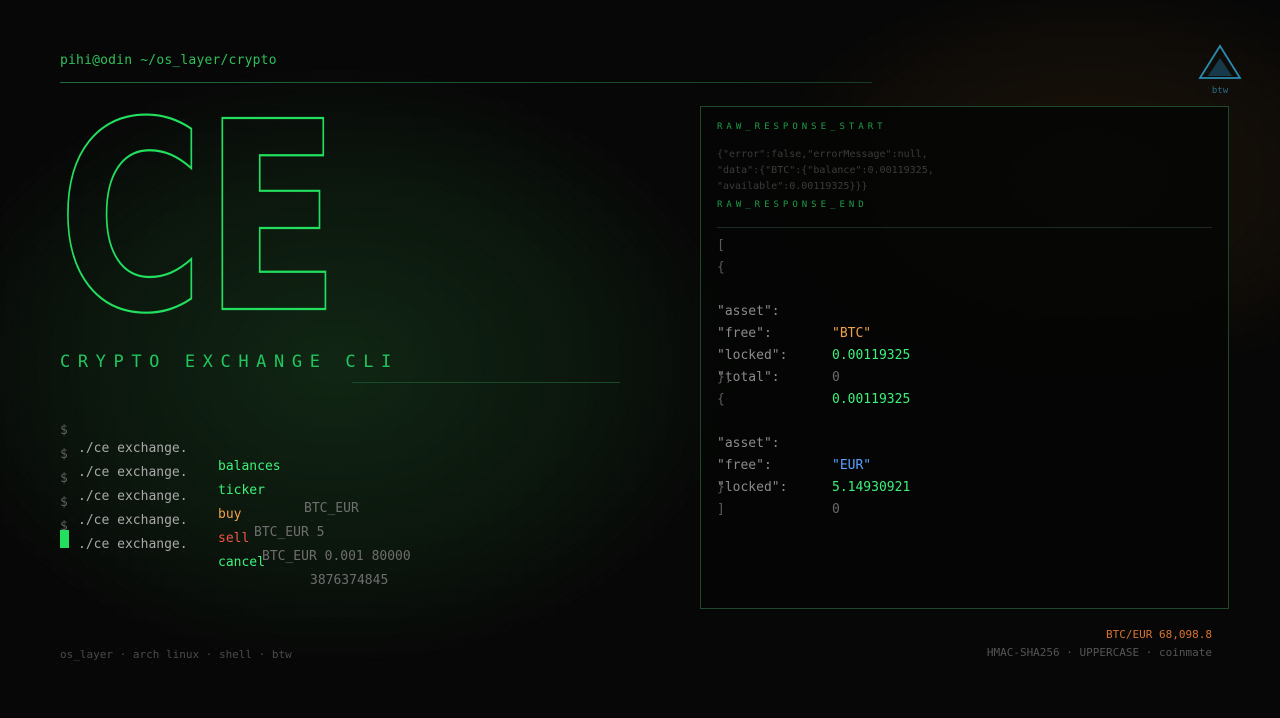 This screenshot has width=1280, height=718. What do you see at coordinates (1099, 652) in the screenshot?
I see `footer-meta: HMAC-SHA256 · UPPERCASE · coinmate` at bounding box center [1099, 652].